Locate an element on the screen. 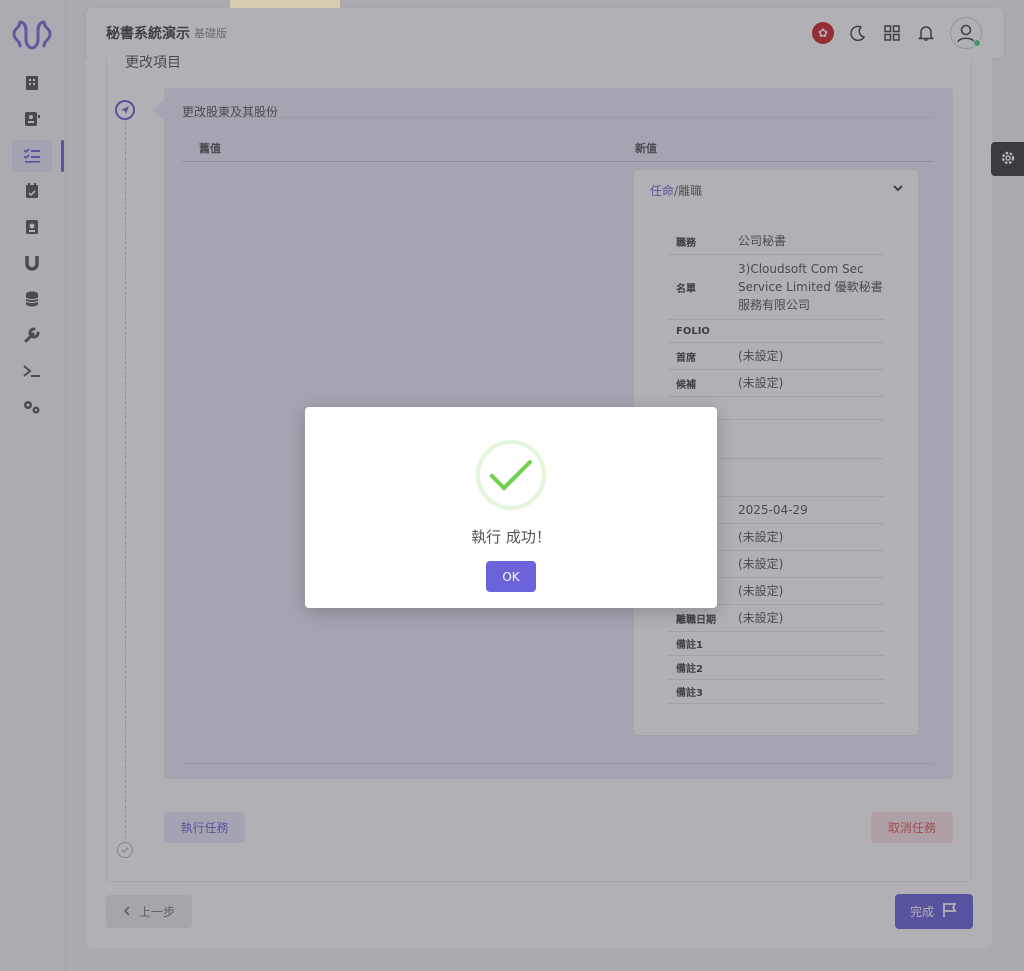 This screenshot has height=971, width=1024. ok-button: OK is located at coordinates (511, 576).